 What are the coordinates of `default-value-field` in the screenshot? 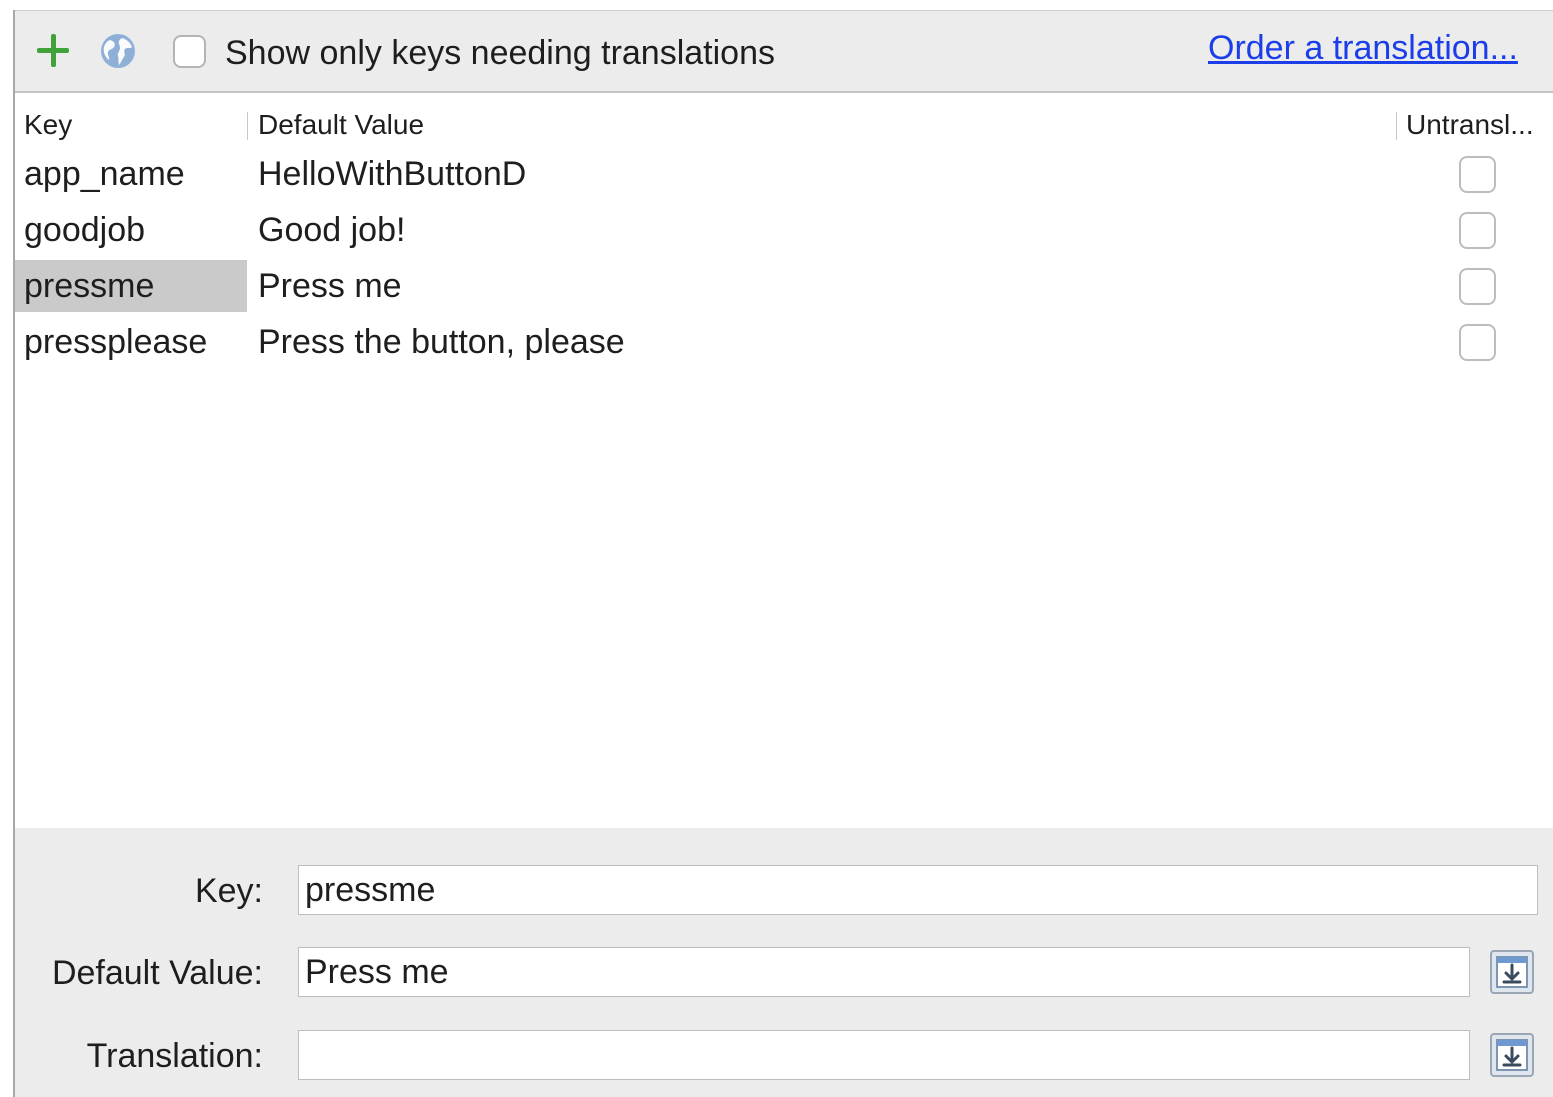 It's located at (884, 972).